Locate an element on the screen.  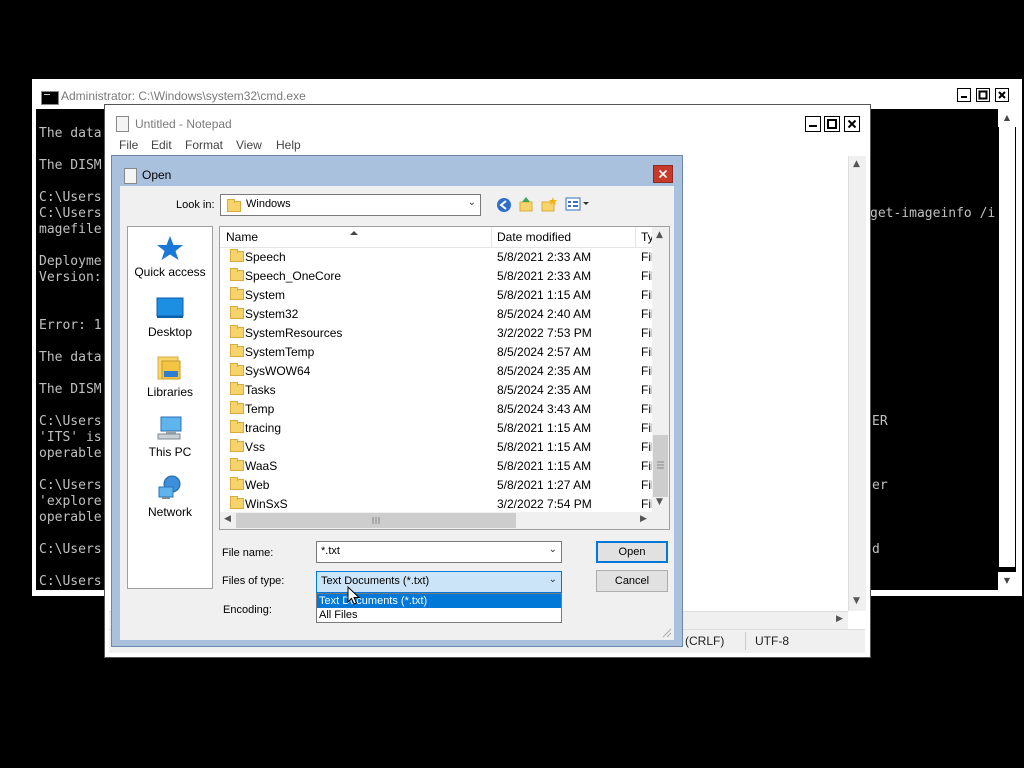
file-row: System32 8/5/2024 2:40 AM Fil is located at coordinates (437, 313).